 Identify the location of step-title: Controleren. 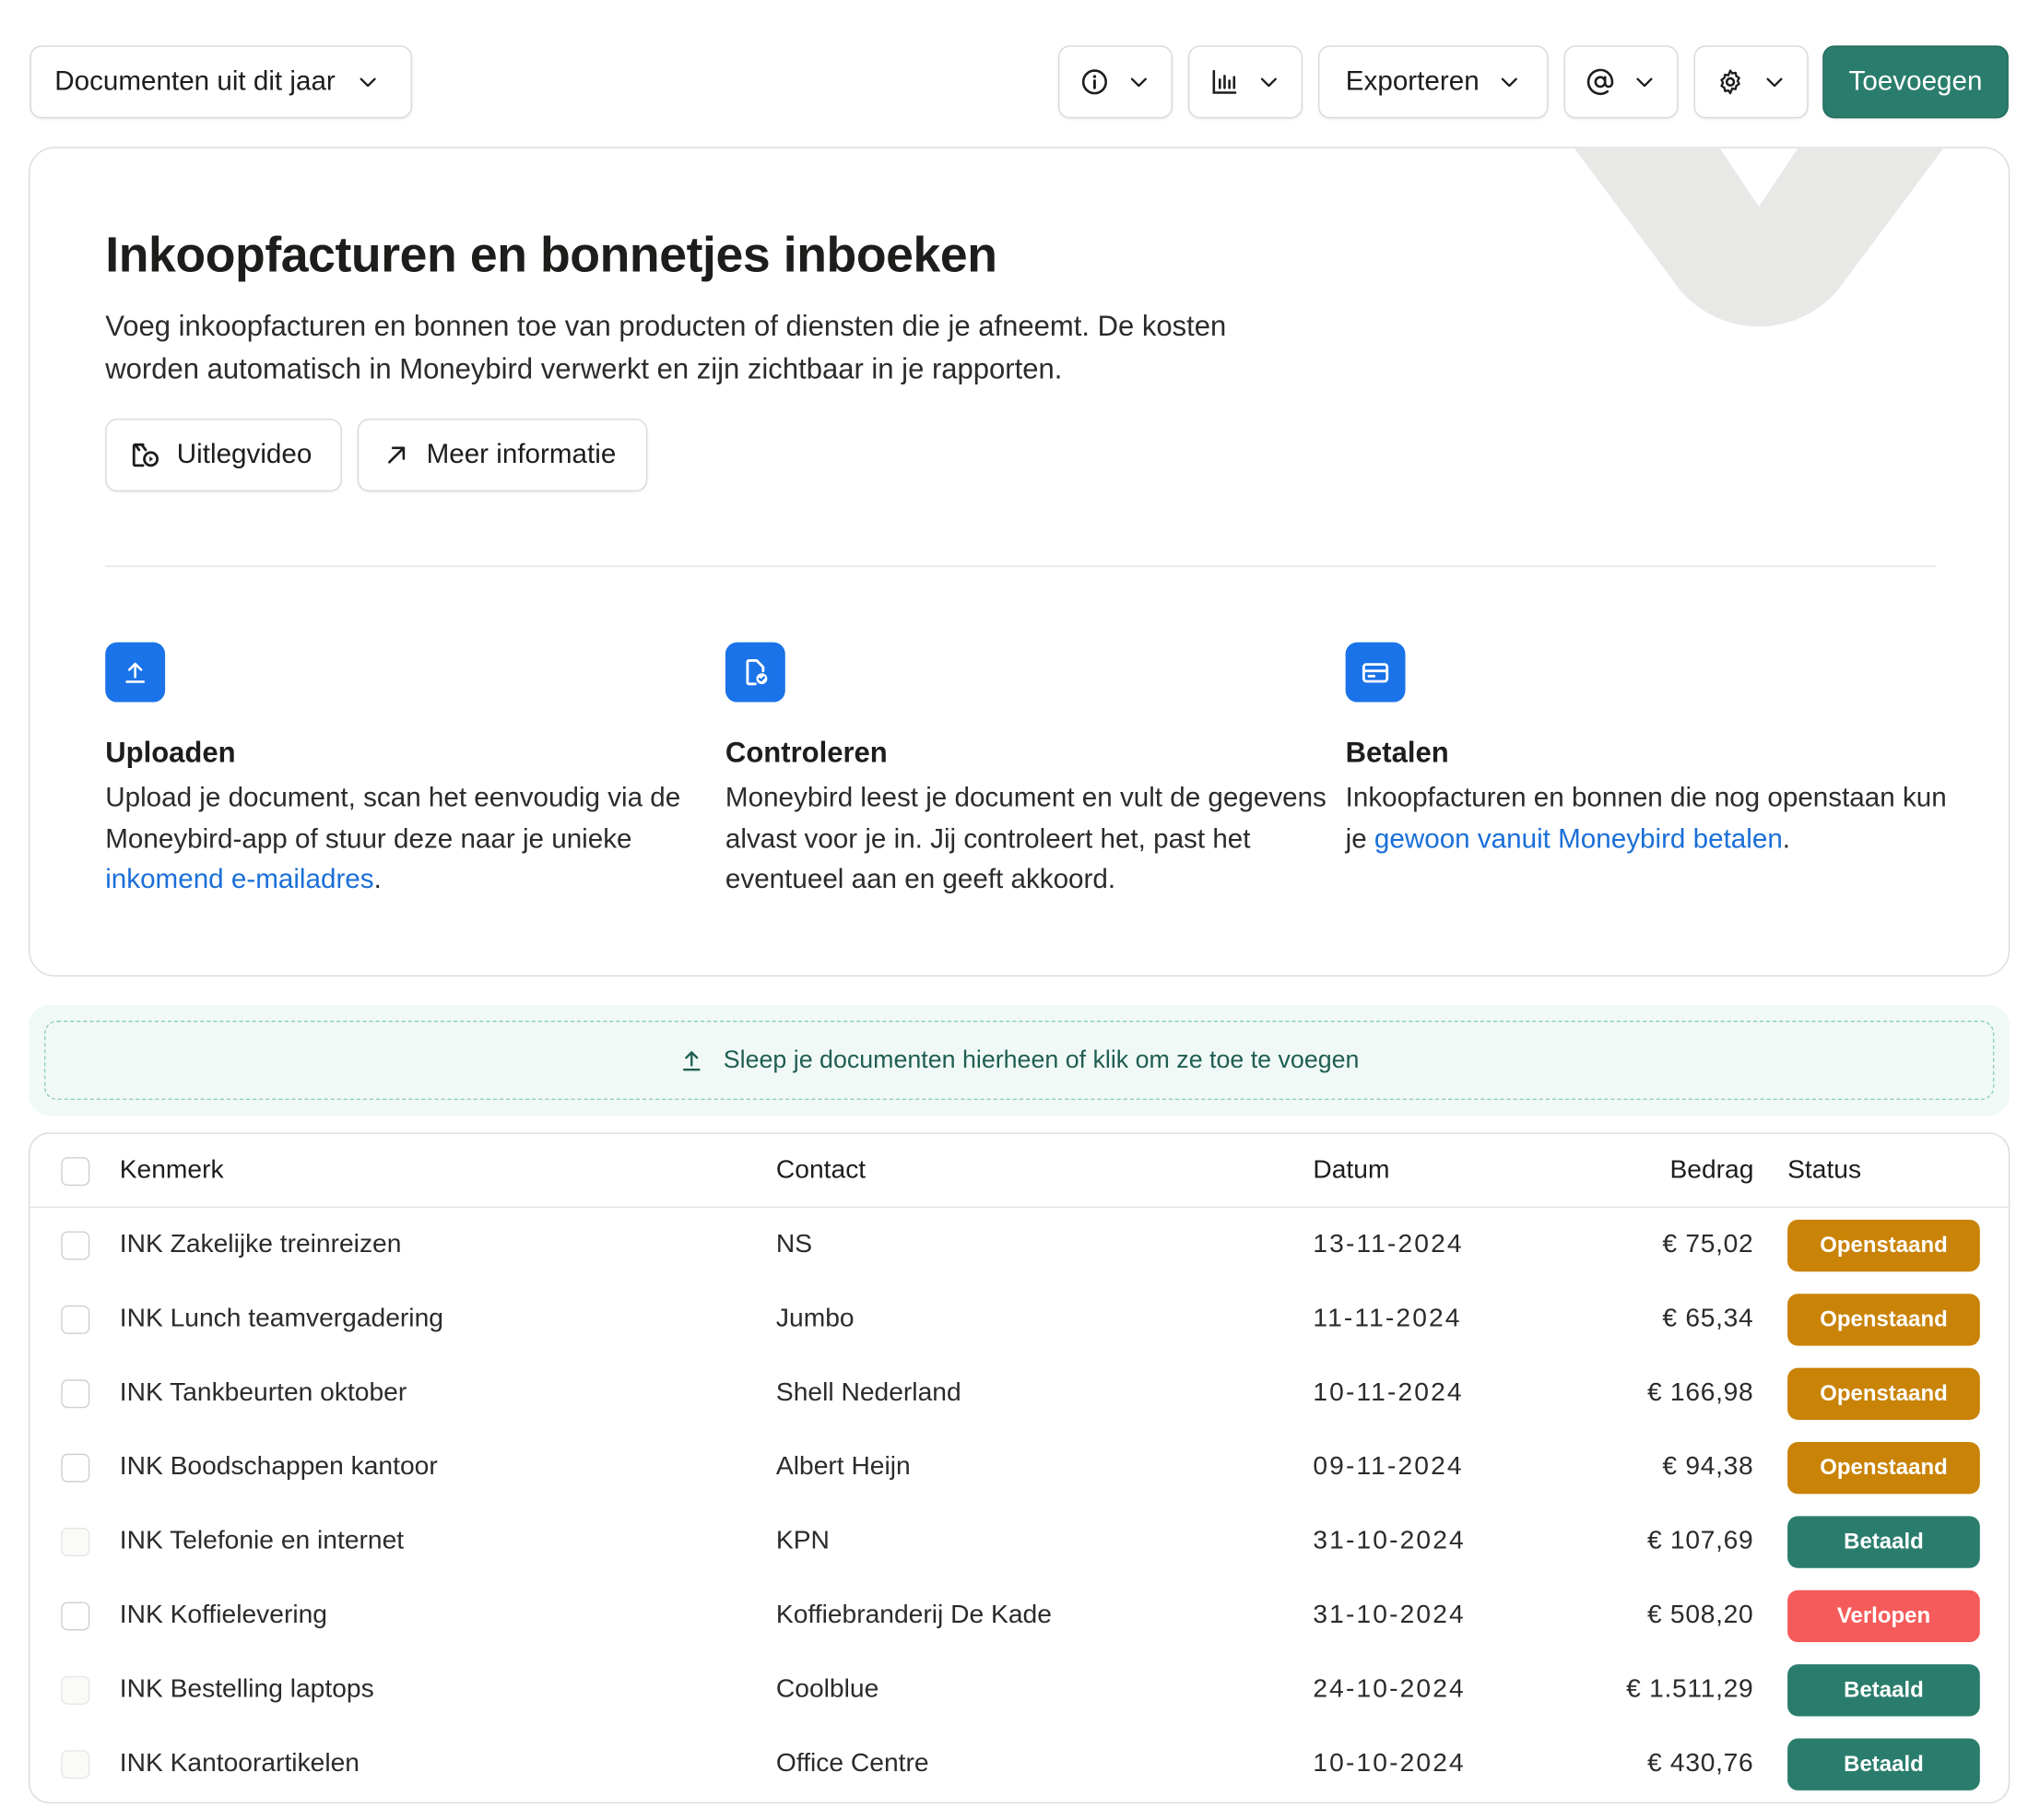
(806, 752).